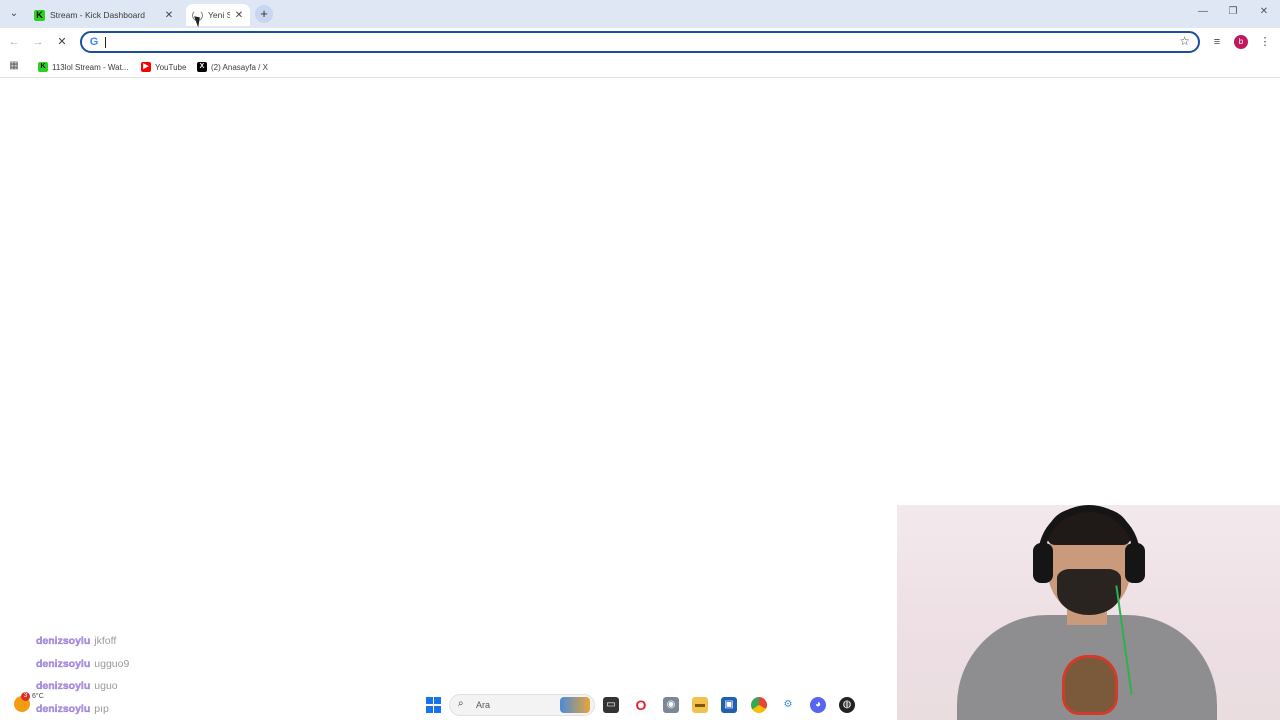 This screenshot has width=1280, height=720. Describe the element at coordinates (522, 705) in the screenshot. I see `taskbar-search: ⌕ Ara` at that location.